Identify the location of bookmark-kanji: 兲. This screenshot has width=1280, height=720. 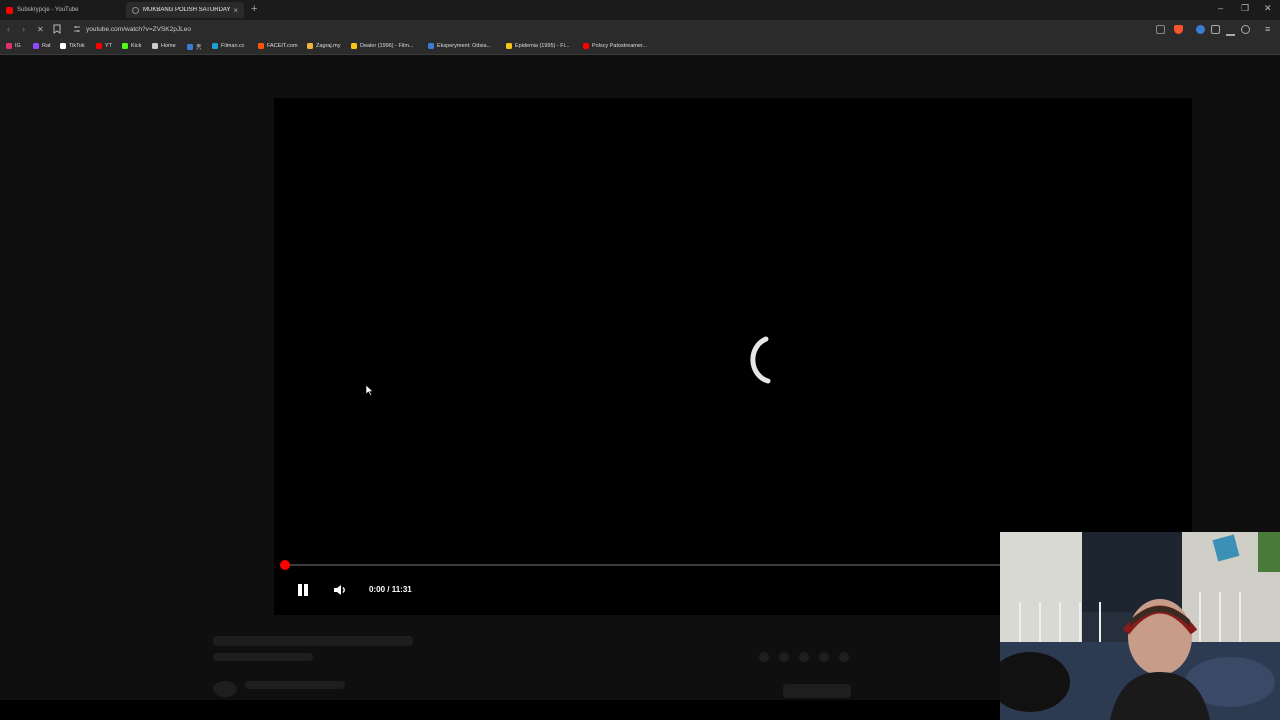
(194, 47).